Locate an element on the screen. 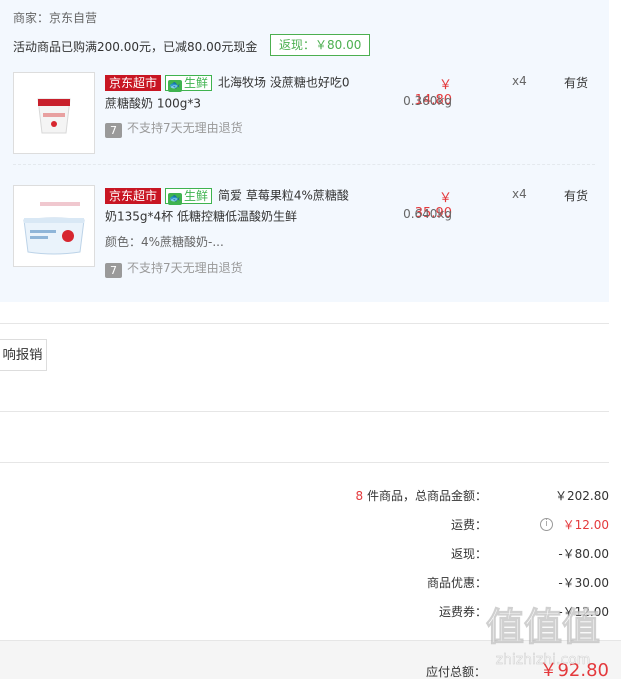 This screenshot has width=621, height=679. goods-total-row: 8 件商品，总商品金额： ￥202.80 is located at coordinates (454, 496).